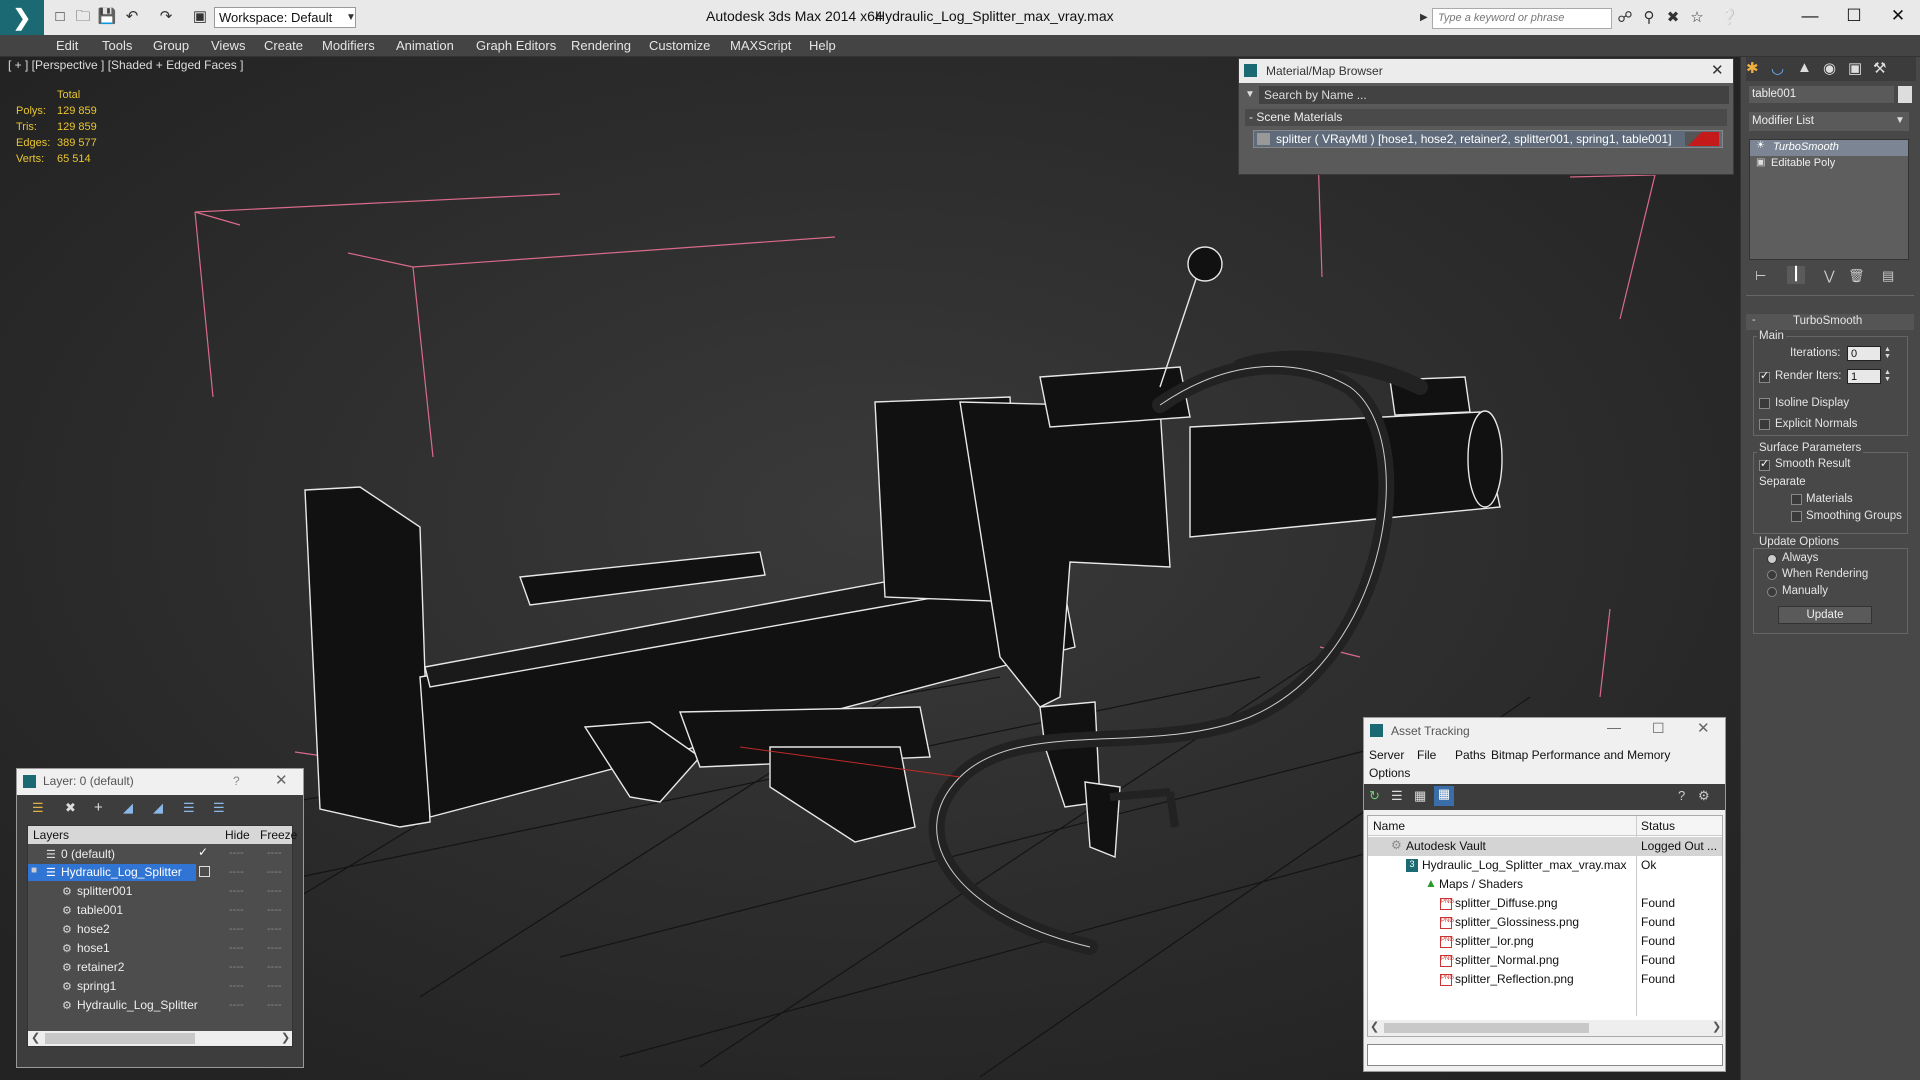 Image resolution: width=1920 pixels, height=1080 pixels. Describe the element at coordinates (1704, 796) in the screenshot. I see `settings-icon: ⚙` at that location.